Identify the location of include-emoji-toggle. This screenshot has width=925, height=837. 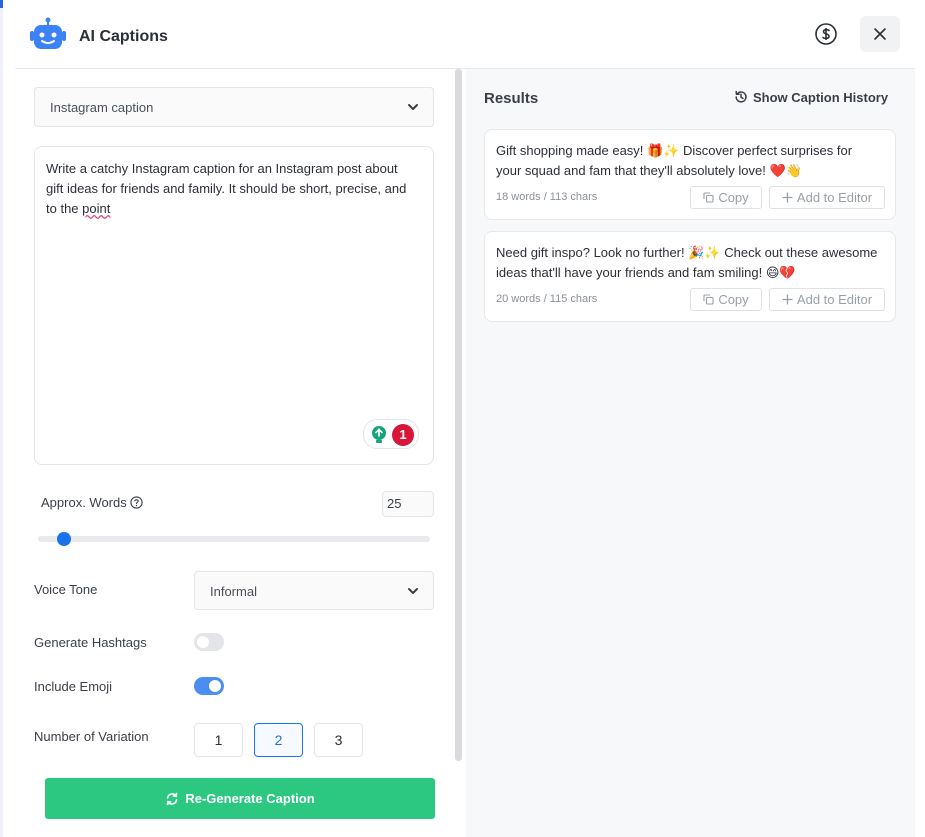
(209, 686).